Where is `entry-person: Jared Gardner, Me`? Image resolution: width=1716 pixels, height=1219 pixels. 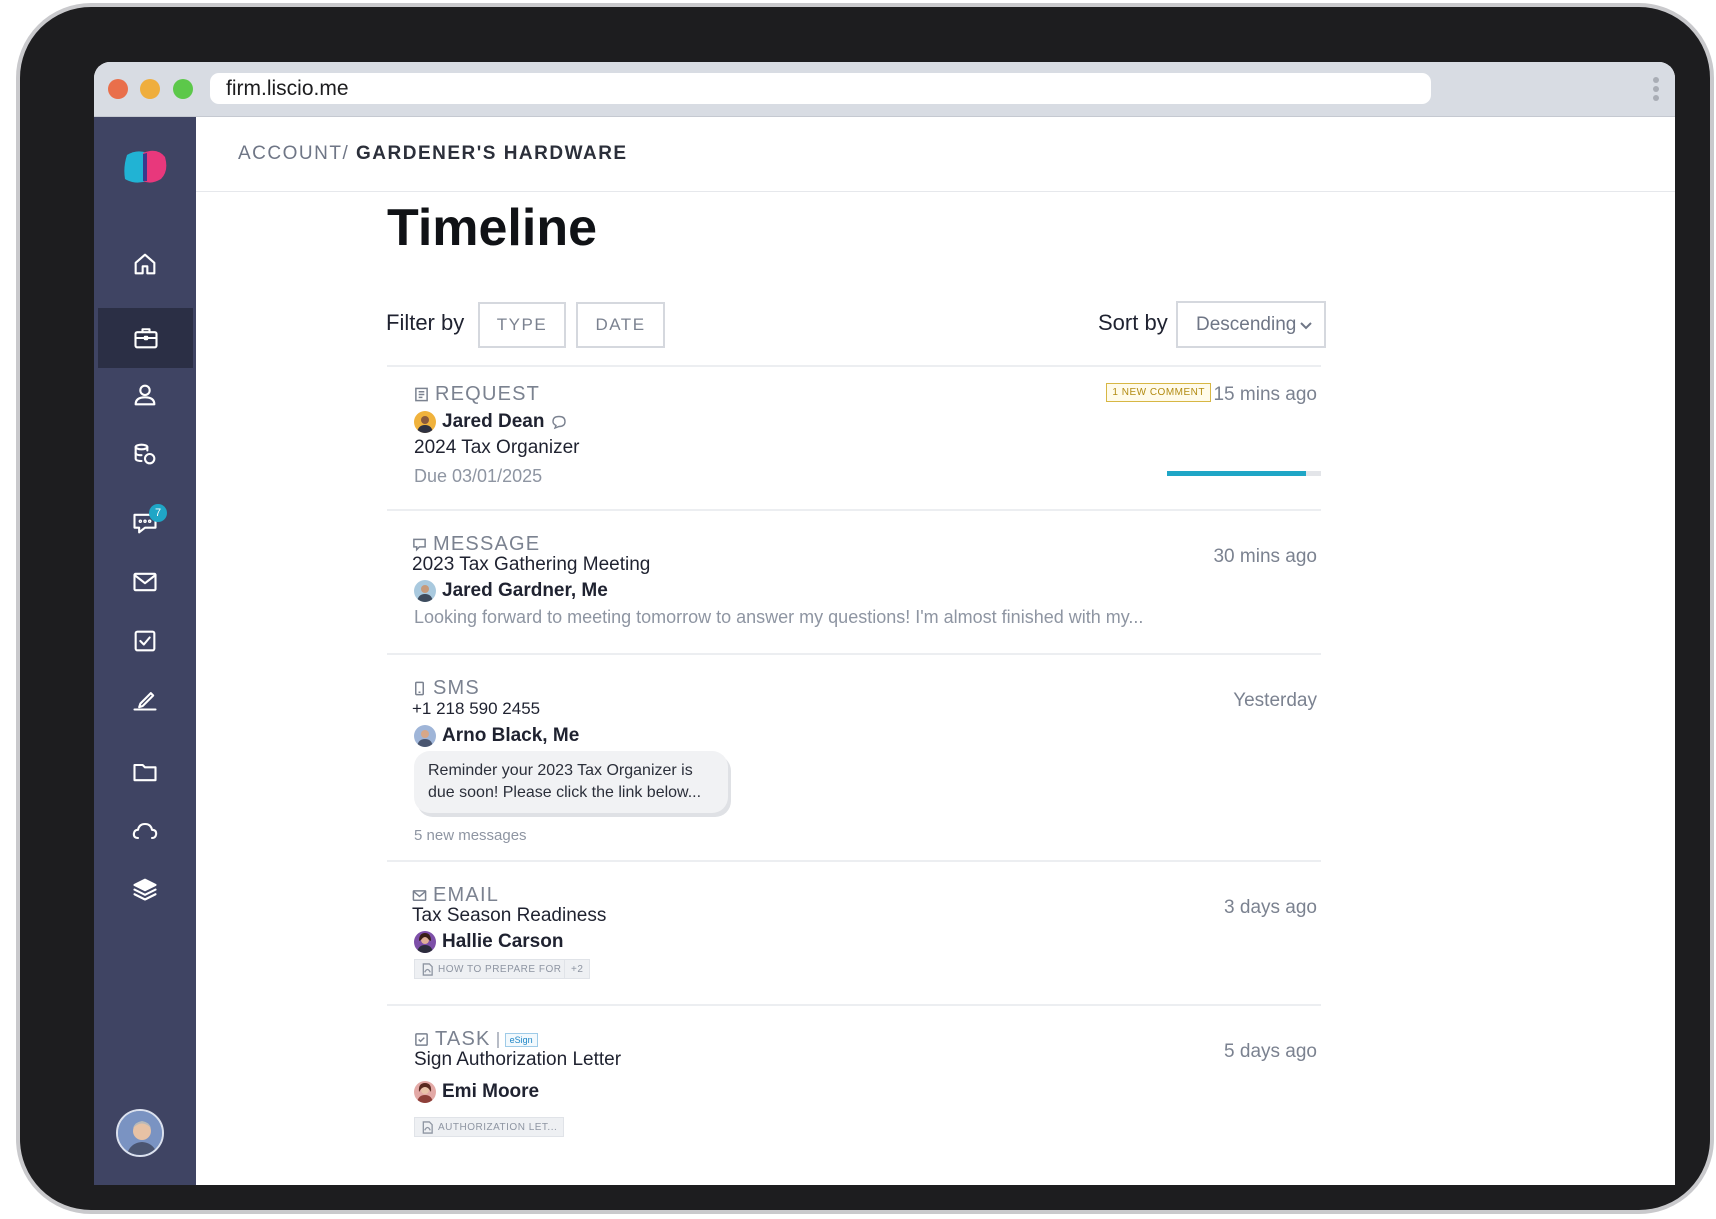 entry-person: Jared Gardner, Me is located at coordinates (511, 591).